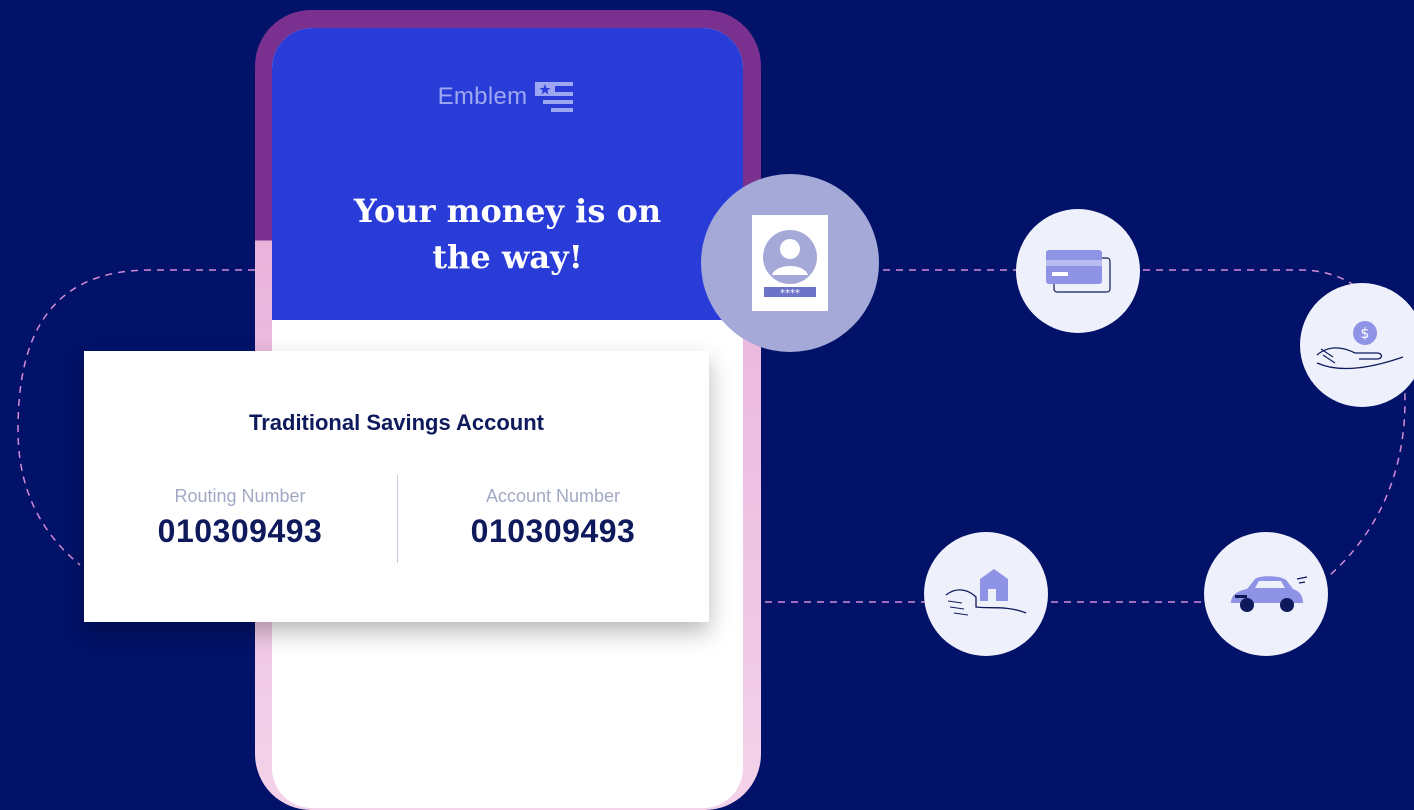  What do you see at coordinates (507, 234) in the screenshot?
I see `headline: Your money is on the way!` at bounding box center [507, 234].